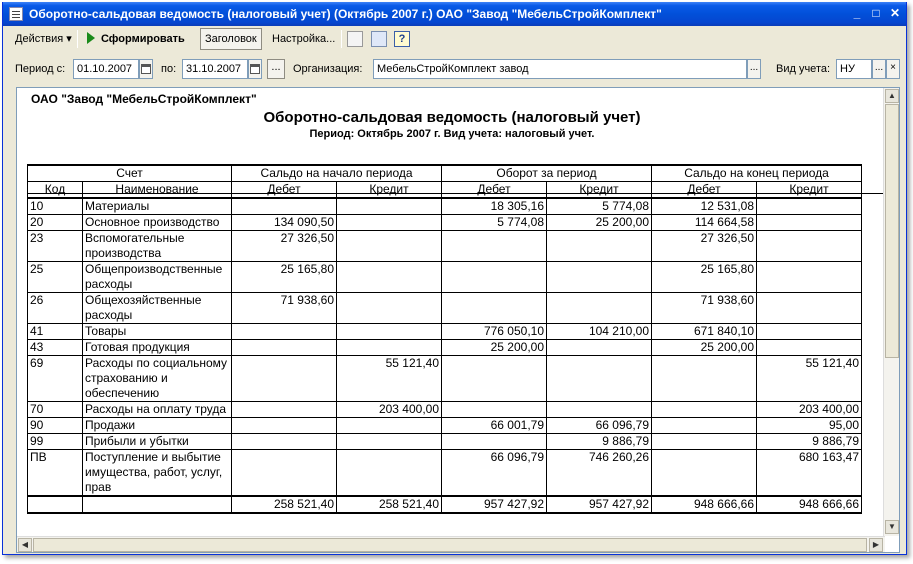  I want to click on column-header: Кредит, so click(809, 190).